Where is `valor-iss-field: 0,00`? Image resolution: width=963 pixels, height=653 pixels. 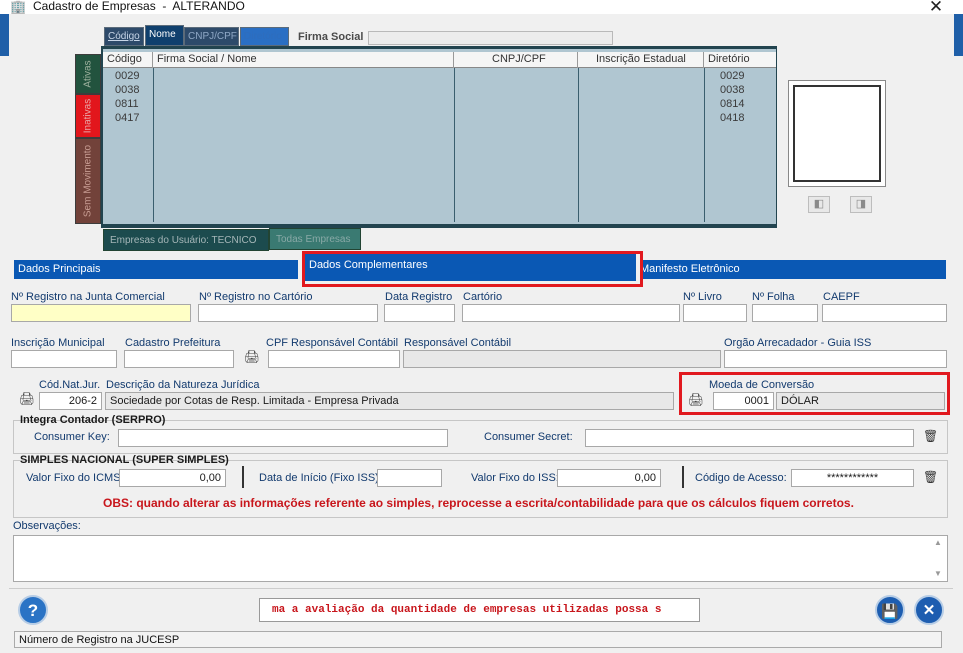 valor-iss-field: 0,00 is located at coordinates (609, 478).